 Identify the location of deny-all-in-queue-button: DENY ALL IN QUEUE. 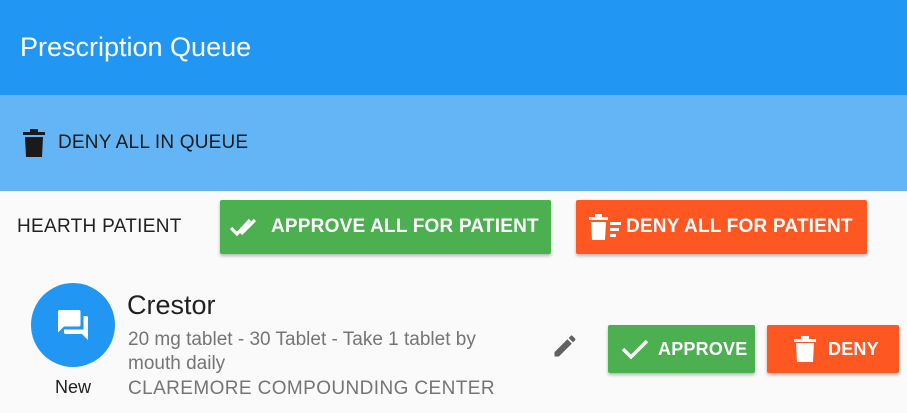
(135, 143).